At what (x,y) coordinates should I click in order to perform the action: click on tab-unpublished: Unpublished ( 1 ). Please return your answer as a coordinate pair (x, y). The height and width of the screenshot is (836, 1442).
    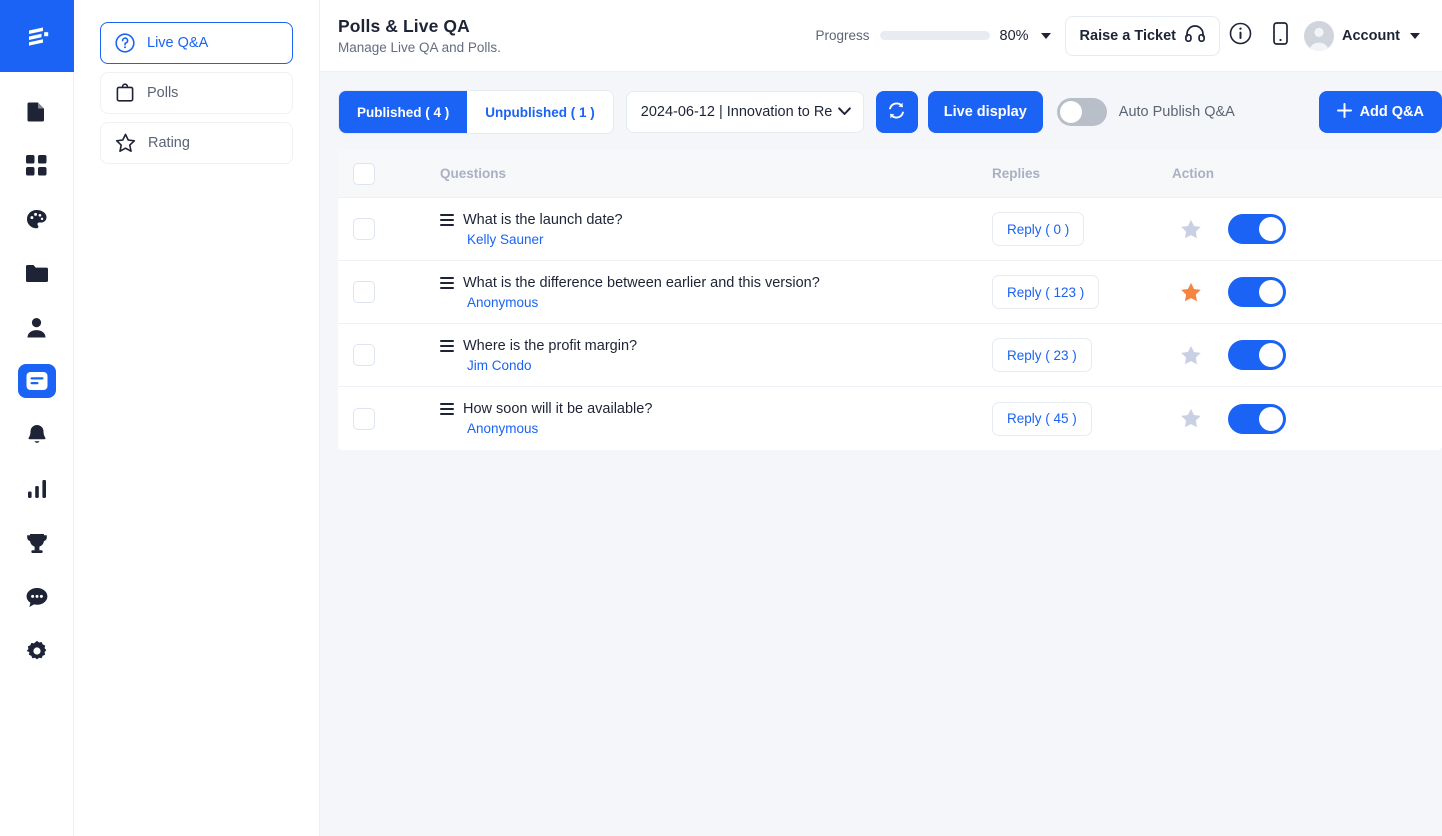
    Looking at the image, I should click on (540, 112).